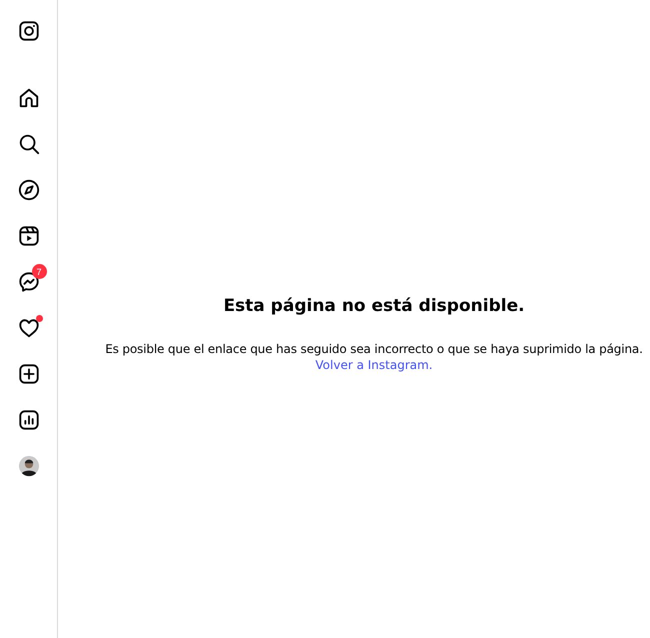  I want to click on video-play-icon, so click(29, 236).